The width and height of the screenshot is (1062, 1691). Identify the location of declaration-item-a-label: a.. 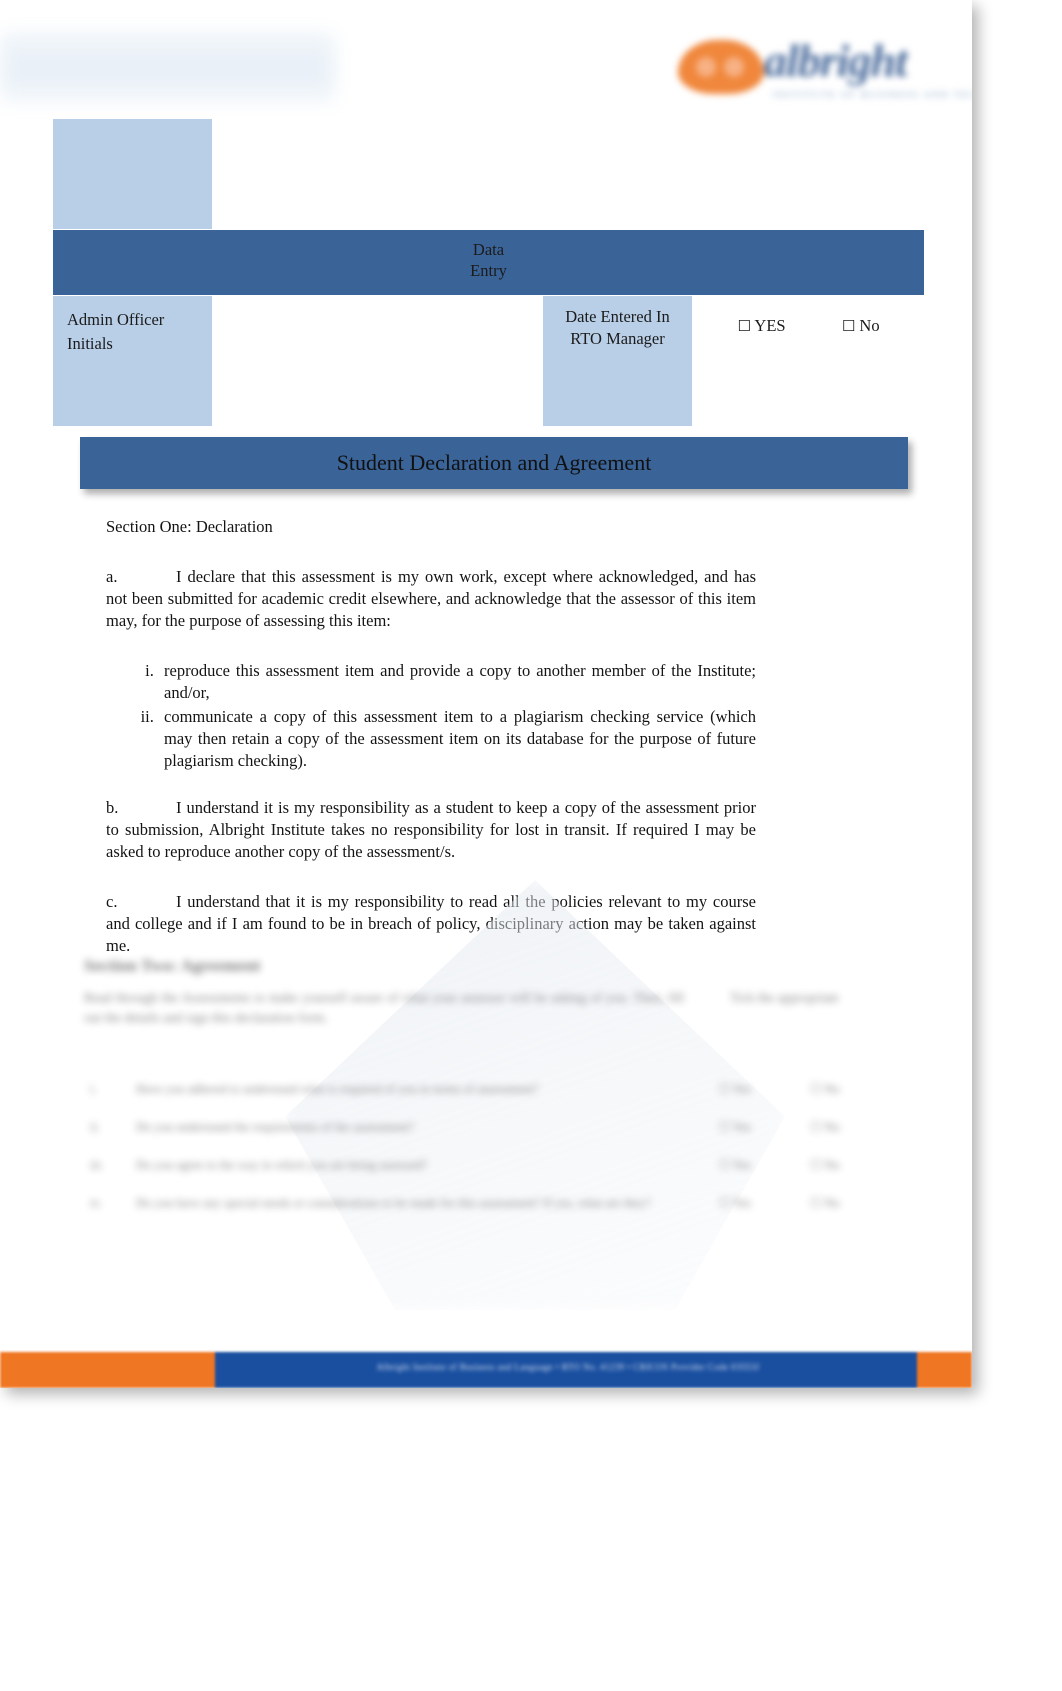
(112, 576).